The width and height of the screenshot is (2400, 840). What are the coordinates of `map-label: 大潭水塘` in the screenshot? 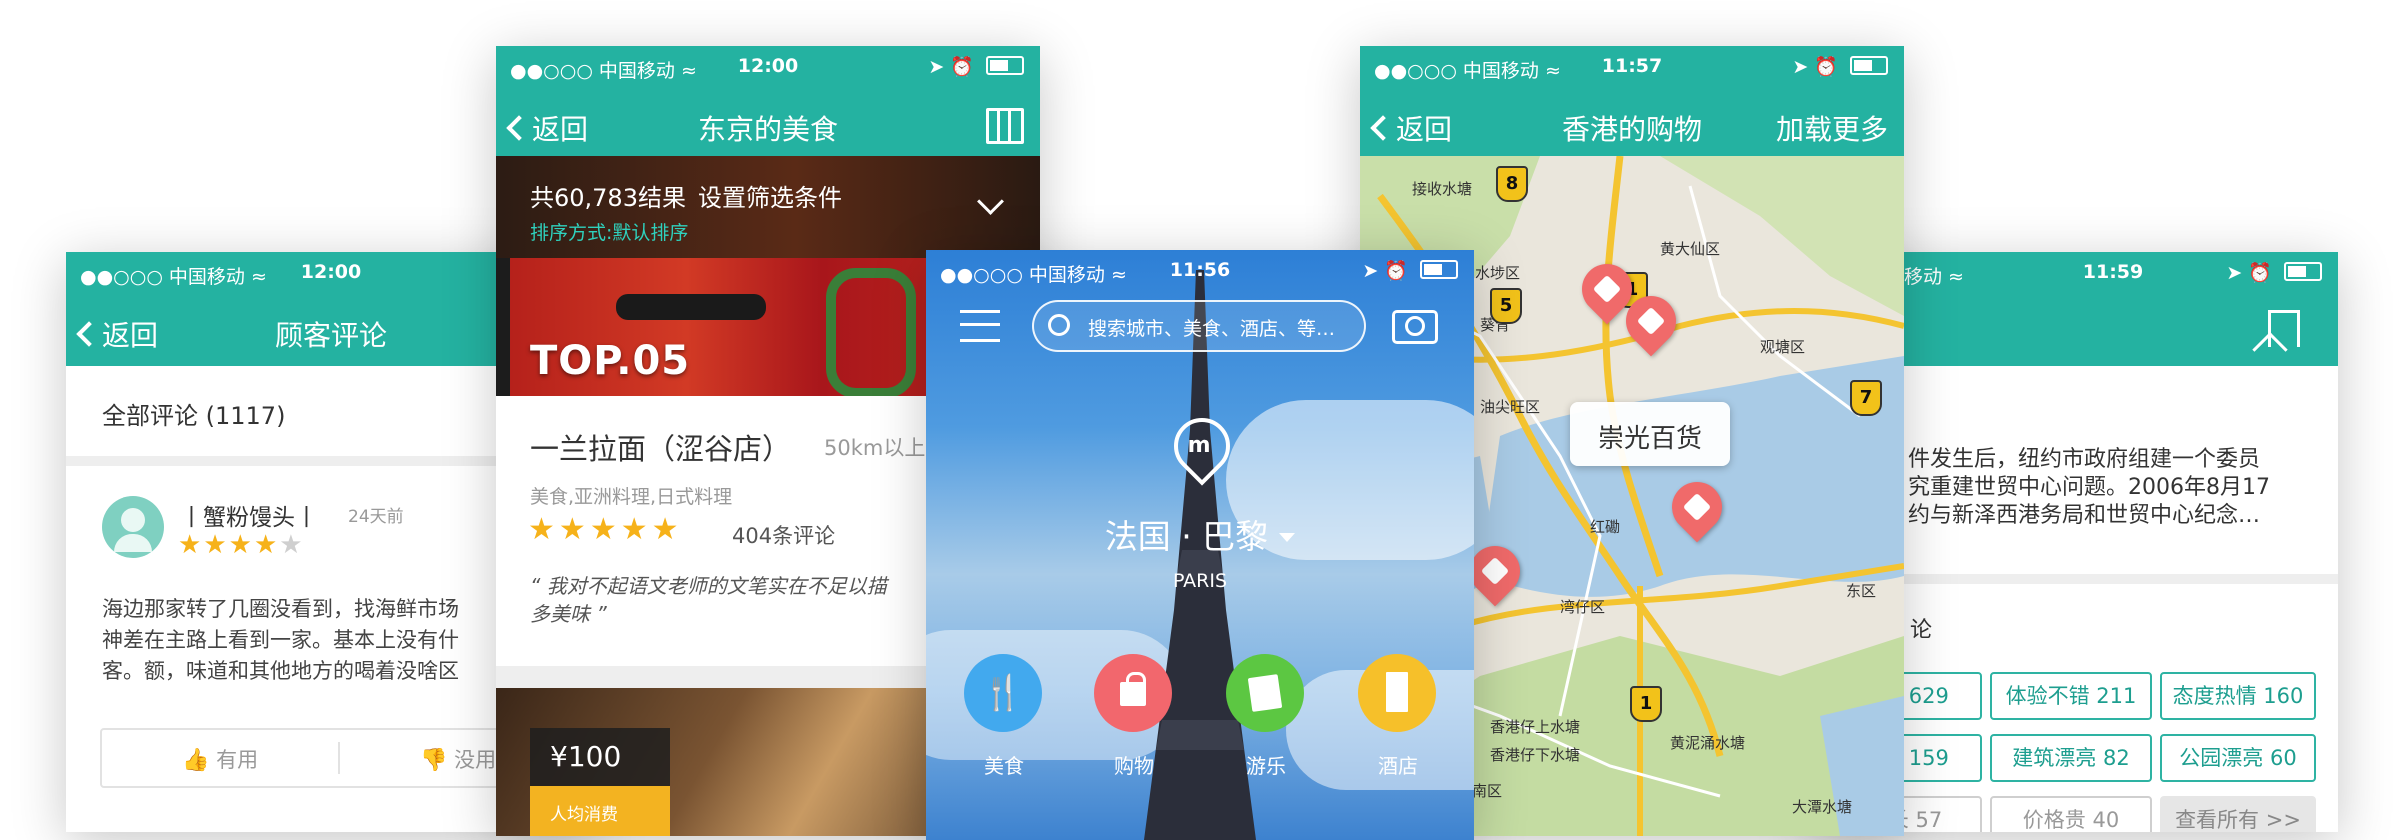 It's located at (1822, 807).